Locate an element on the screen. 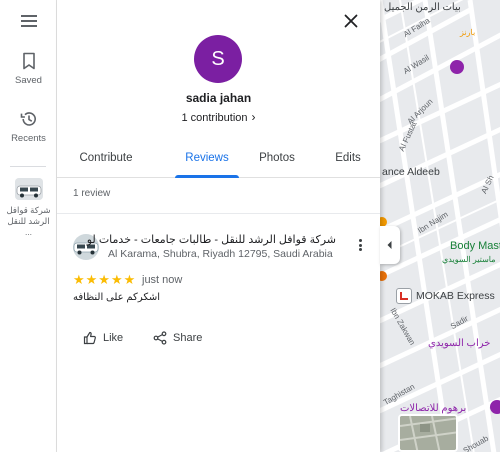 The image size is (500, 452). more-options-icon is located at coordinates (360, 246).